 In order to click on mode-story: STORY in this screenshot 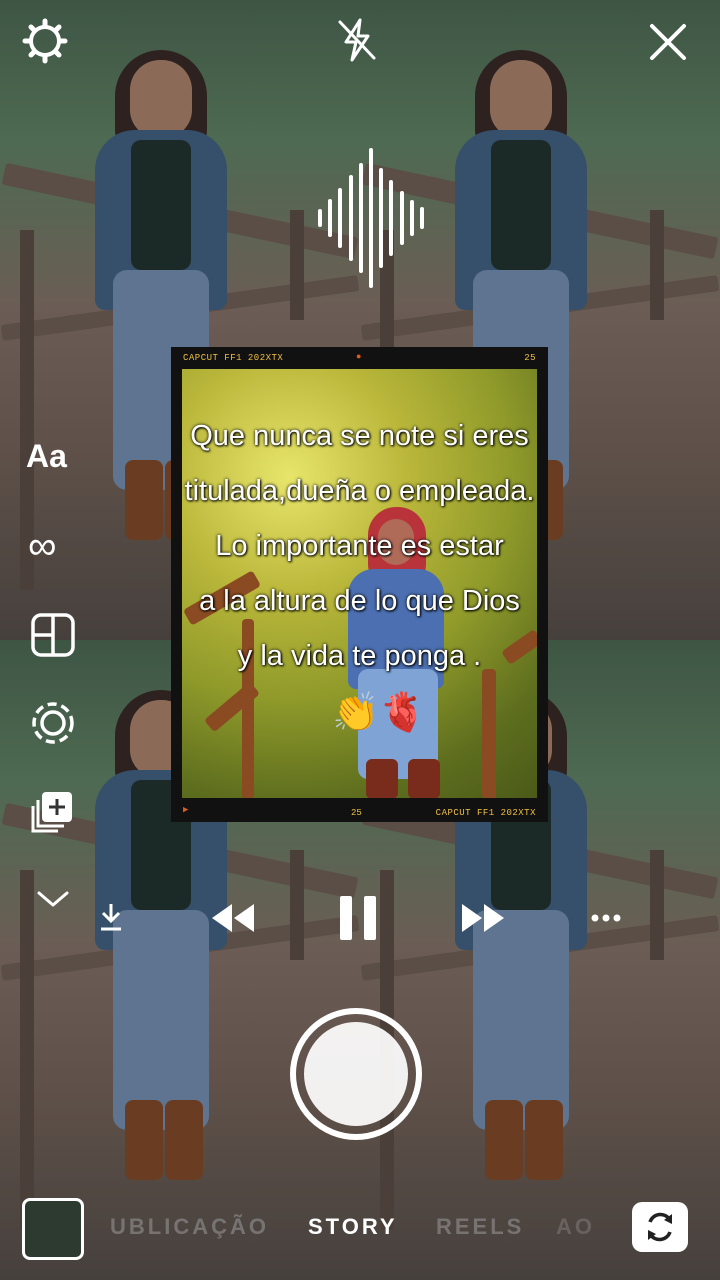, I will do `click(353, 1227)`.